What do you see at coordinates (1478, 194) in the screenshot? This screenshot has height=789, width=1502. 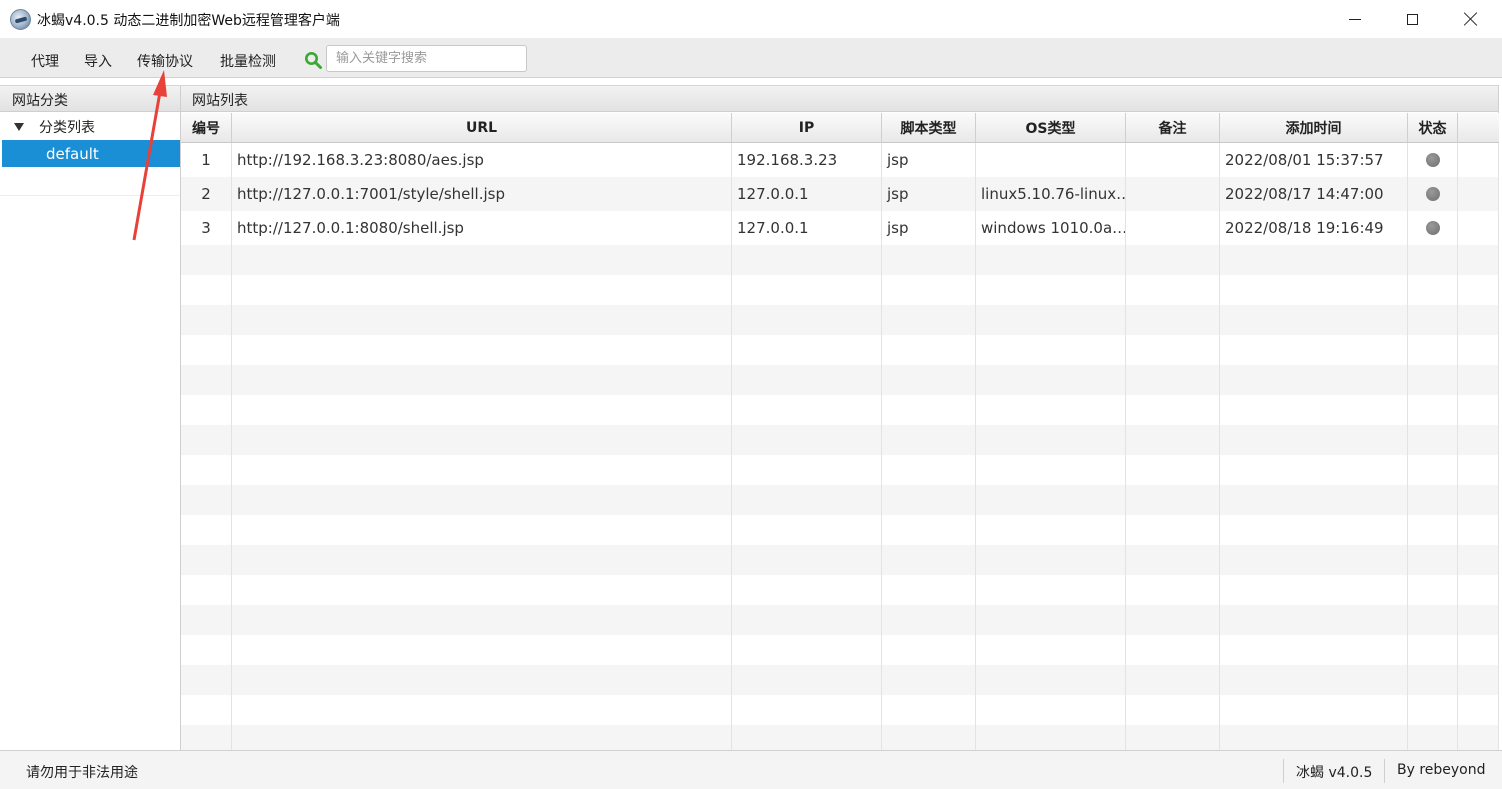 I see `cell-filler` at bounding box center [1478, 194].